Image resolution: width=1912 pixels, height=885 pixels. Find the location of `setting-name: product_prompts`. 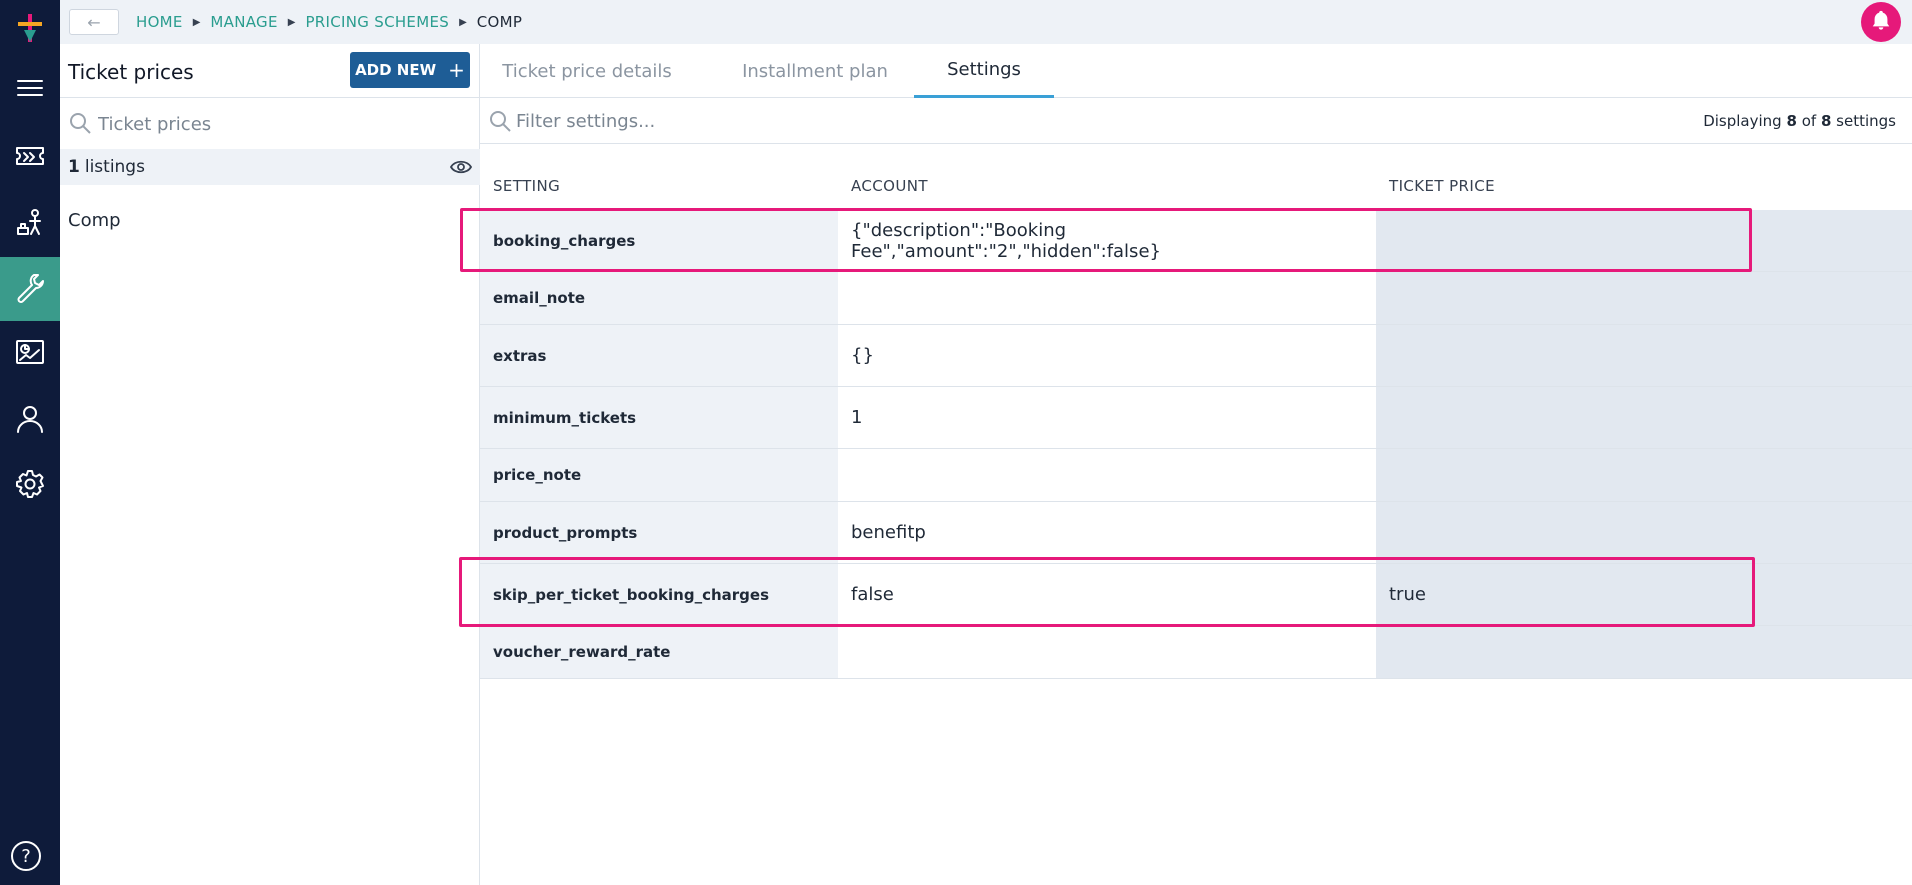

setting-name: product_prompts is located at coordinates (659, 532).